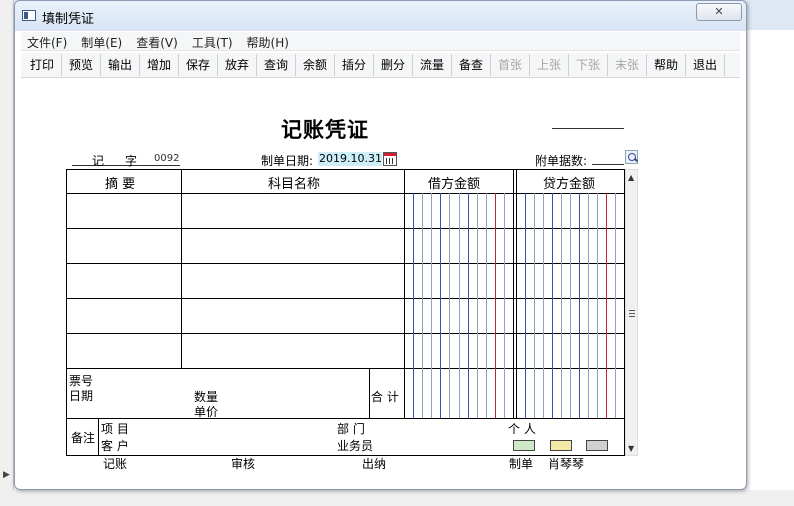  What do you see at coordinates (719, 12) in the screenshot?
I see `close-button: ✕` at bounding box center [719, 12].